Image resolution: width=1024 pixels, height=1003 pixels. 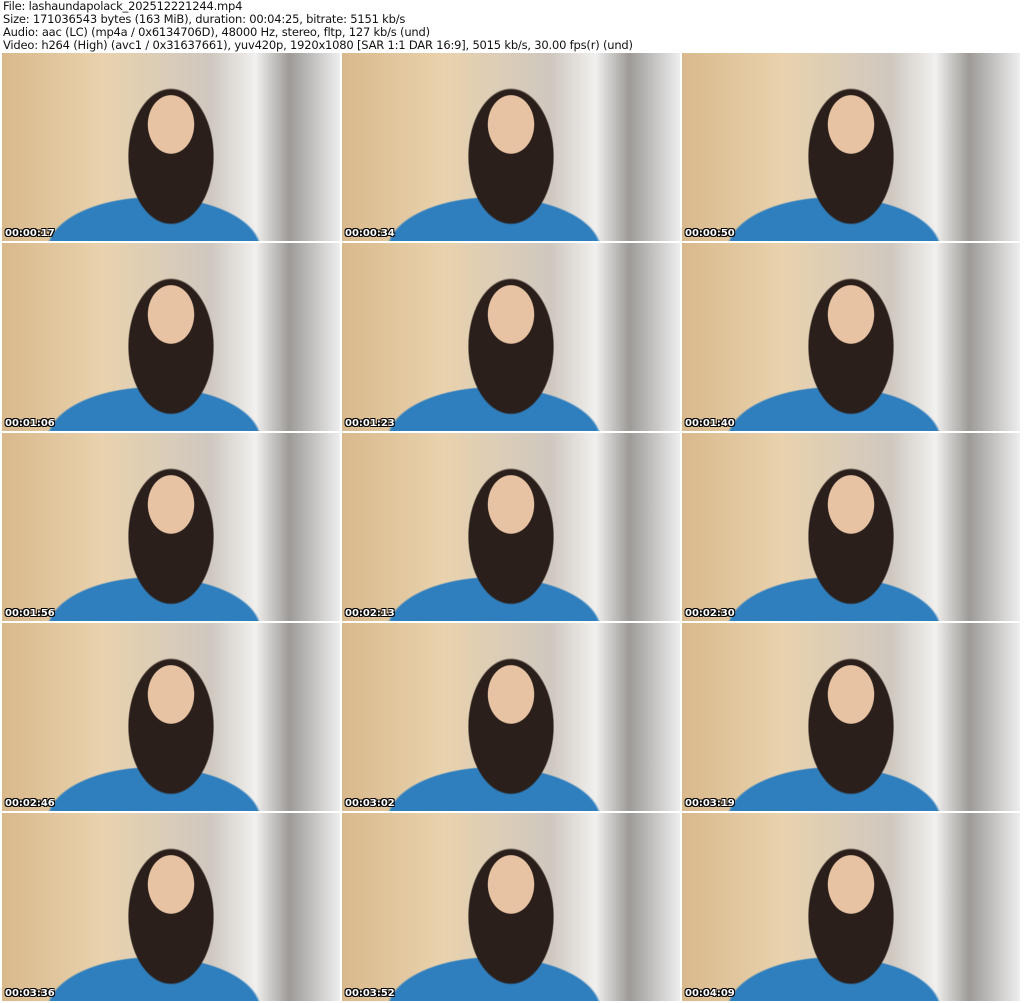 I want to click on video-thumbnail: 00:01:23, so click(x=511, y=337).